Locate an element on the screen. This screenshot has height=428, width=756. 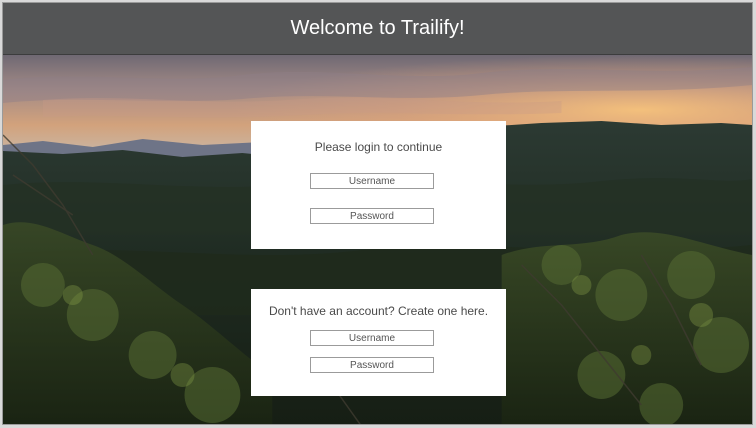
login-panel: Please login to continue is located at coordinates (378, 185).